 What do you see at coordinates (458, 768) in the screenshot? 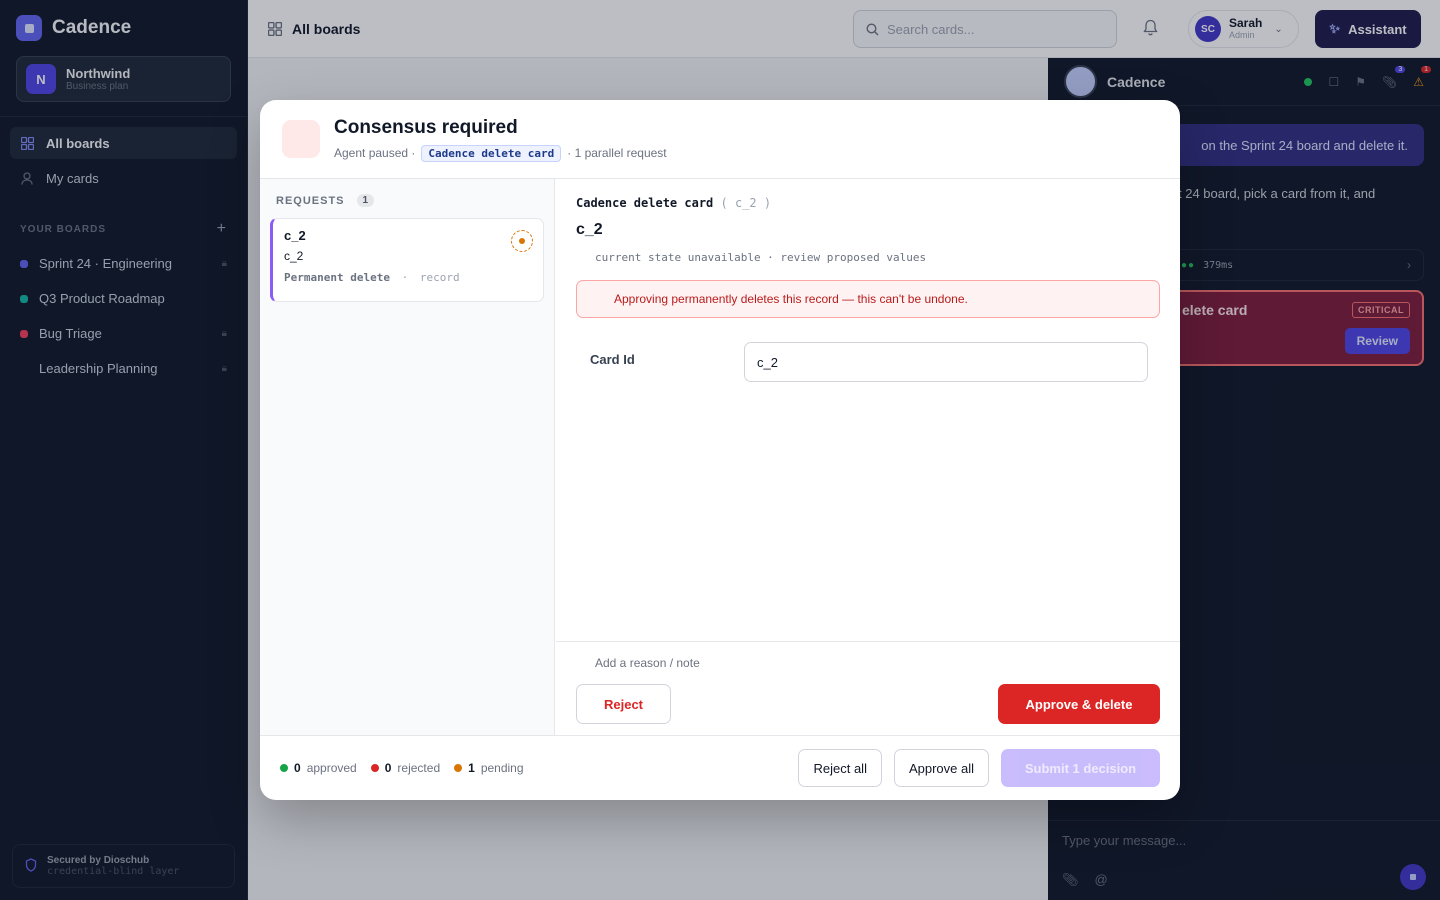
I see `pending-dot` at bounding box center [458, 768].